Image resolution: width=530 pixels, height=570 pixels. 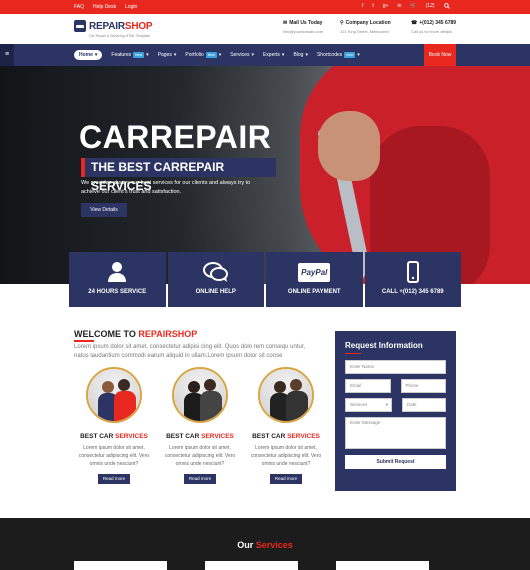 I want to click on services-select: Services ▾, so click(x=368, y=405).